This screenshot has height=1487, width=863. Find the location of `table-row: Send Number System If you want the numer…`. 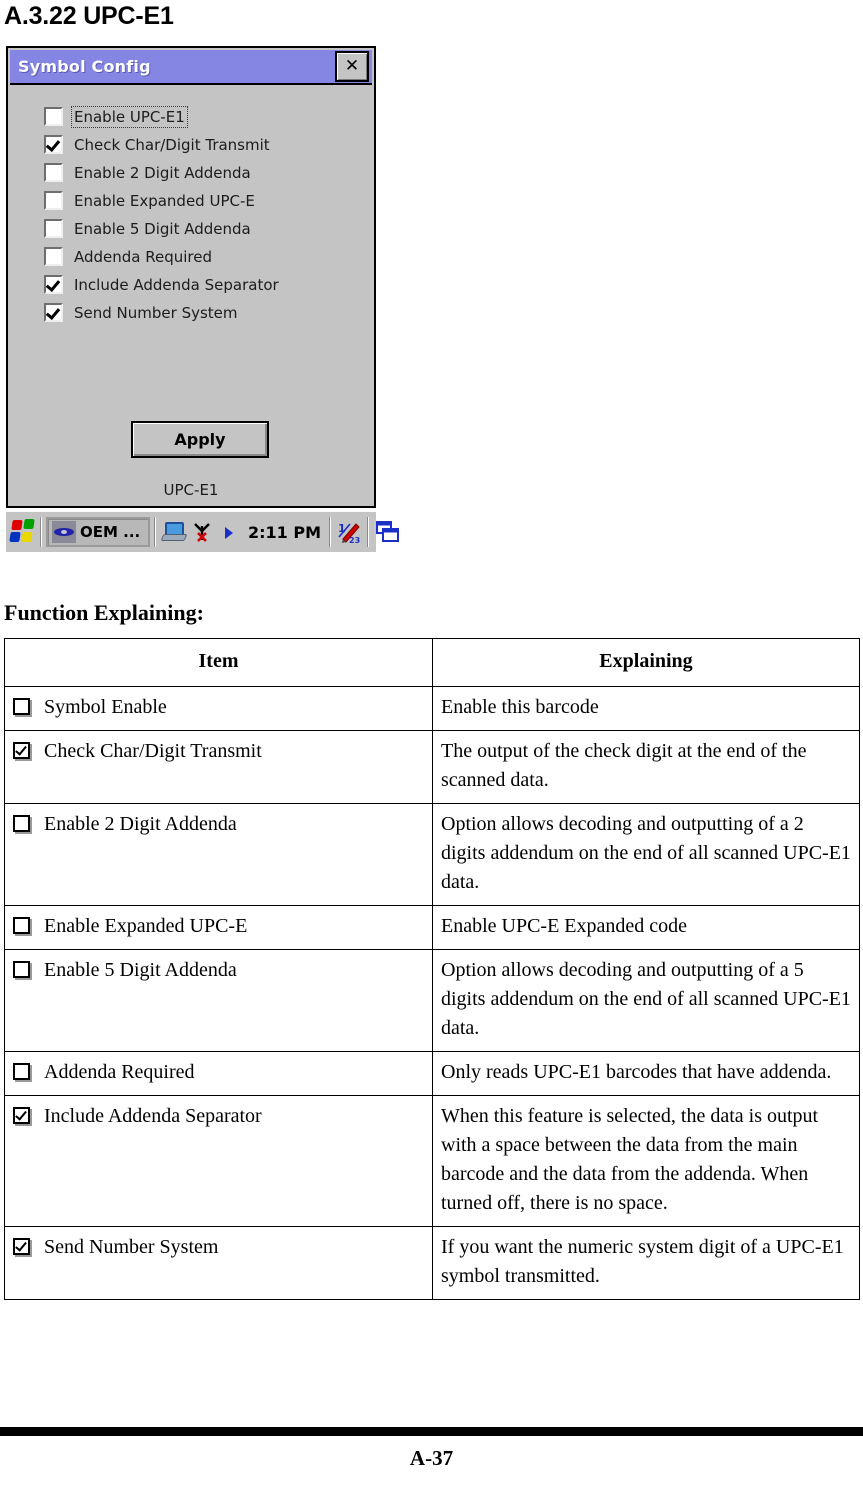

table-row: Send Number System If you want the numer… is located at coordinates (432, 1263).